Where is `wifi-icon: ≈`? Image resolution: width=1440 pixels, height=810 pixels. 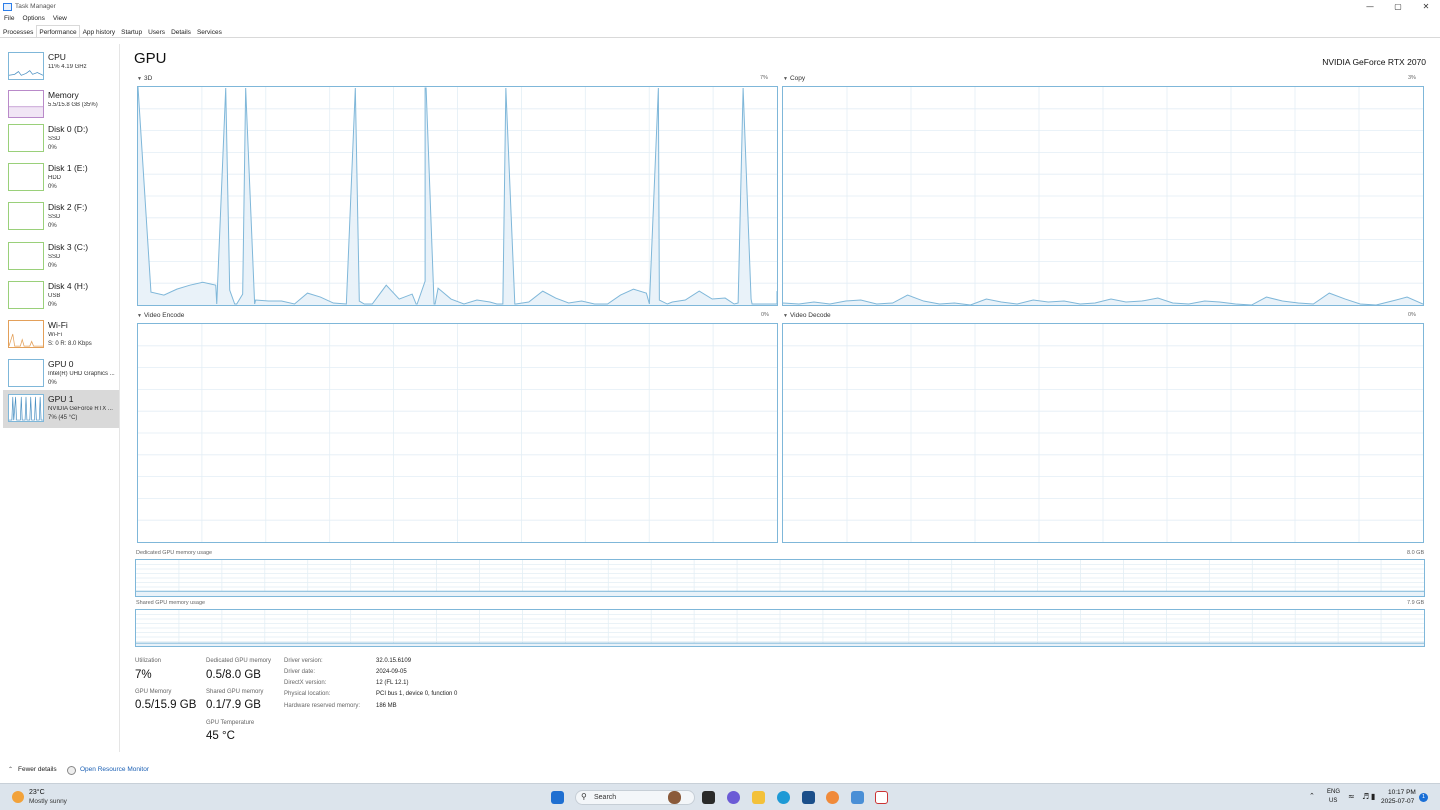
wifi-icon: ≈ is located at coordinates (1351, 796).